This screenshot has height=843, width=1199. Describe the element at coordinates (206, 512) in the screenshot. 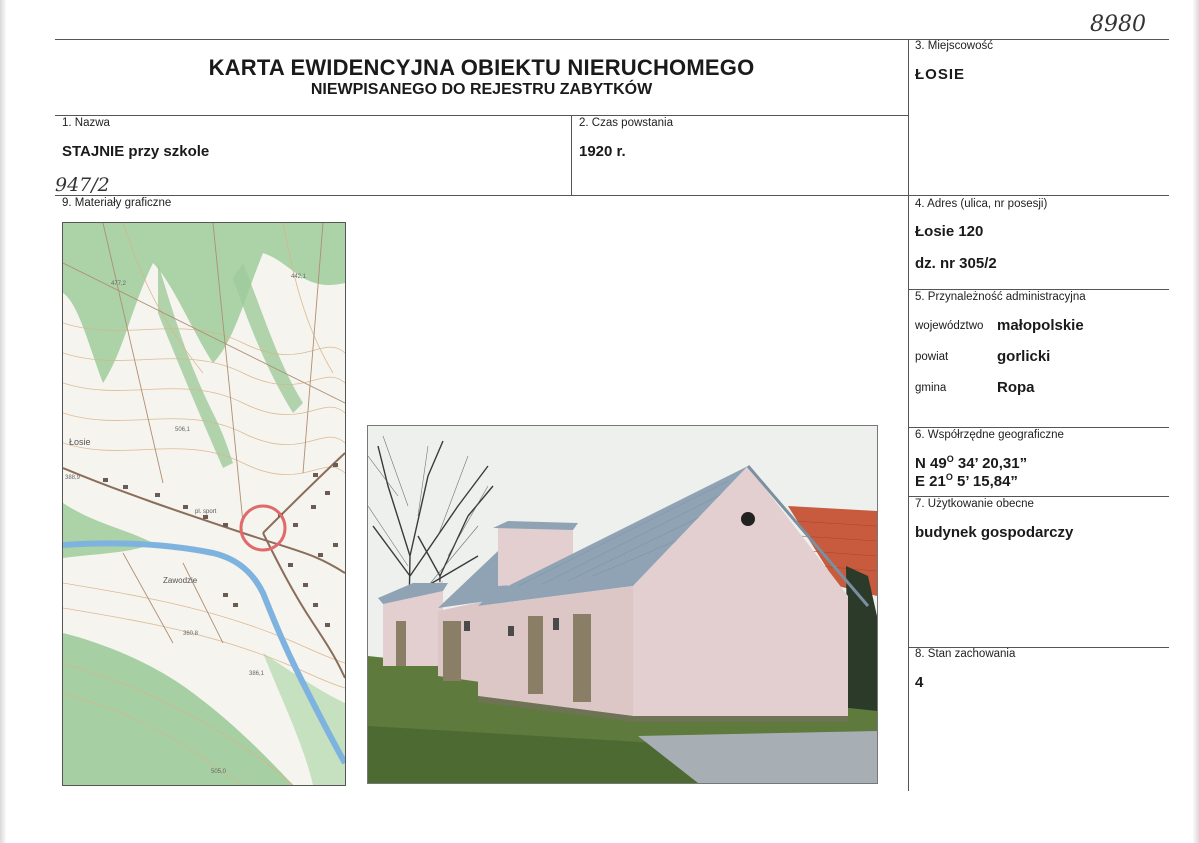

I see `map-label-sport: pl. sport` at that location.